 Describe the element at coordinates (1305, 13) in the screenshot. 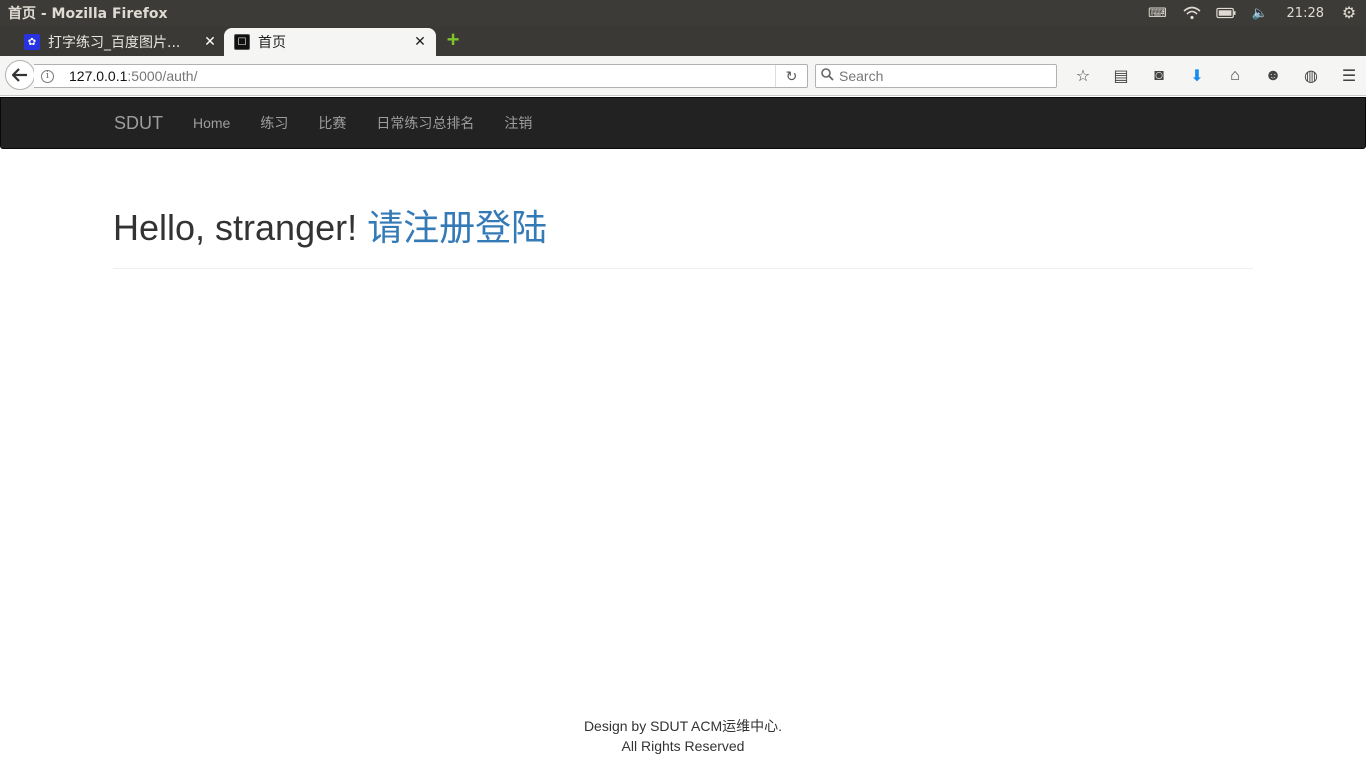

I see `clock: 21:28` at that location.